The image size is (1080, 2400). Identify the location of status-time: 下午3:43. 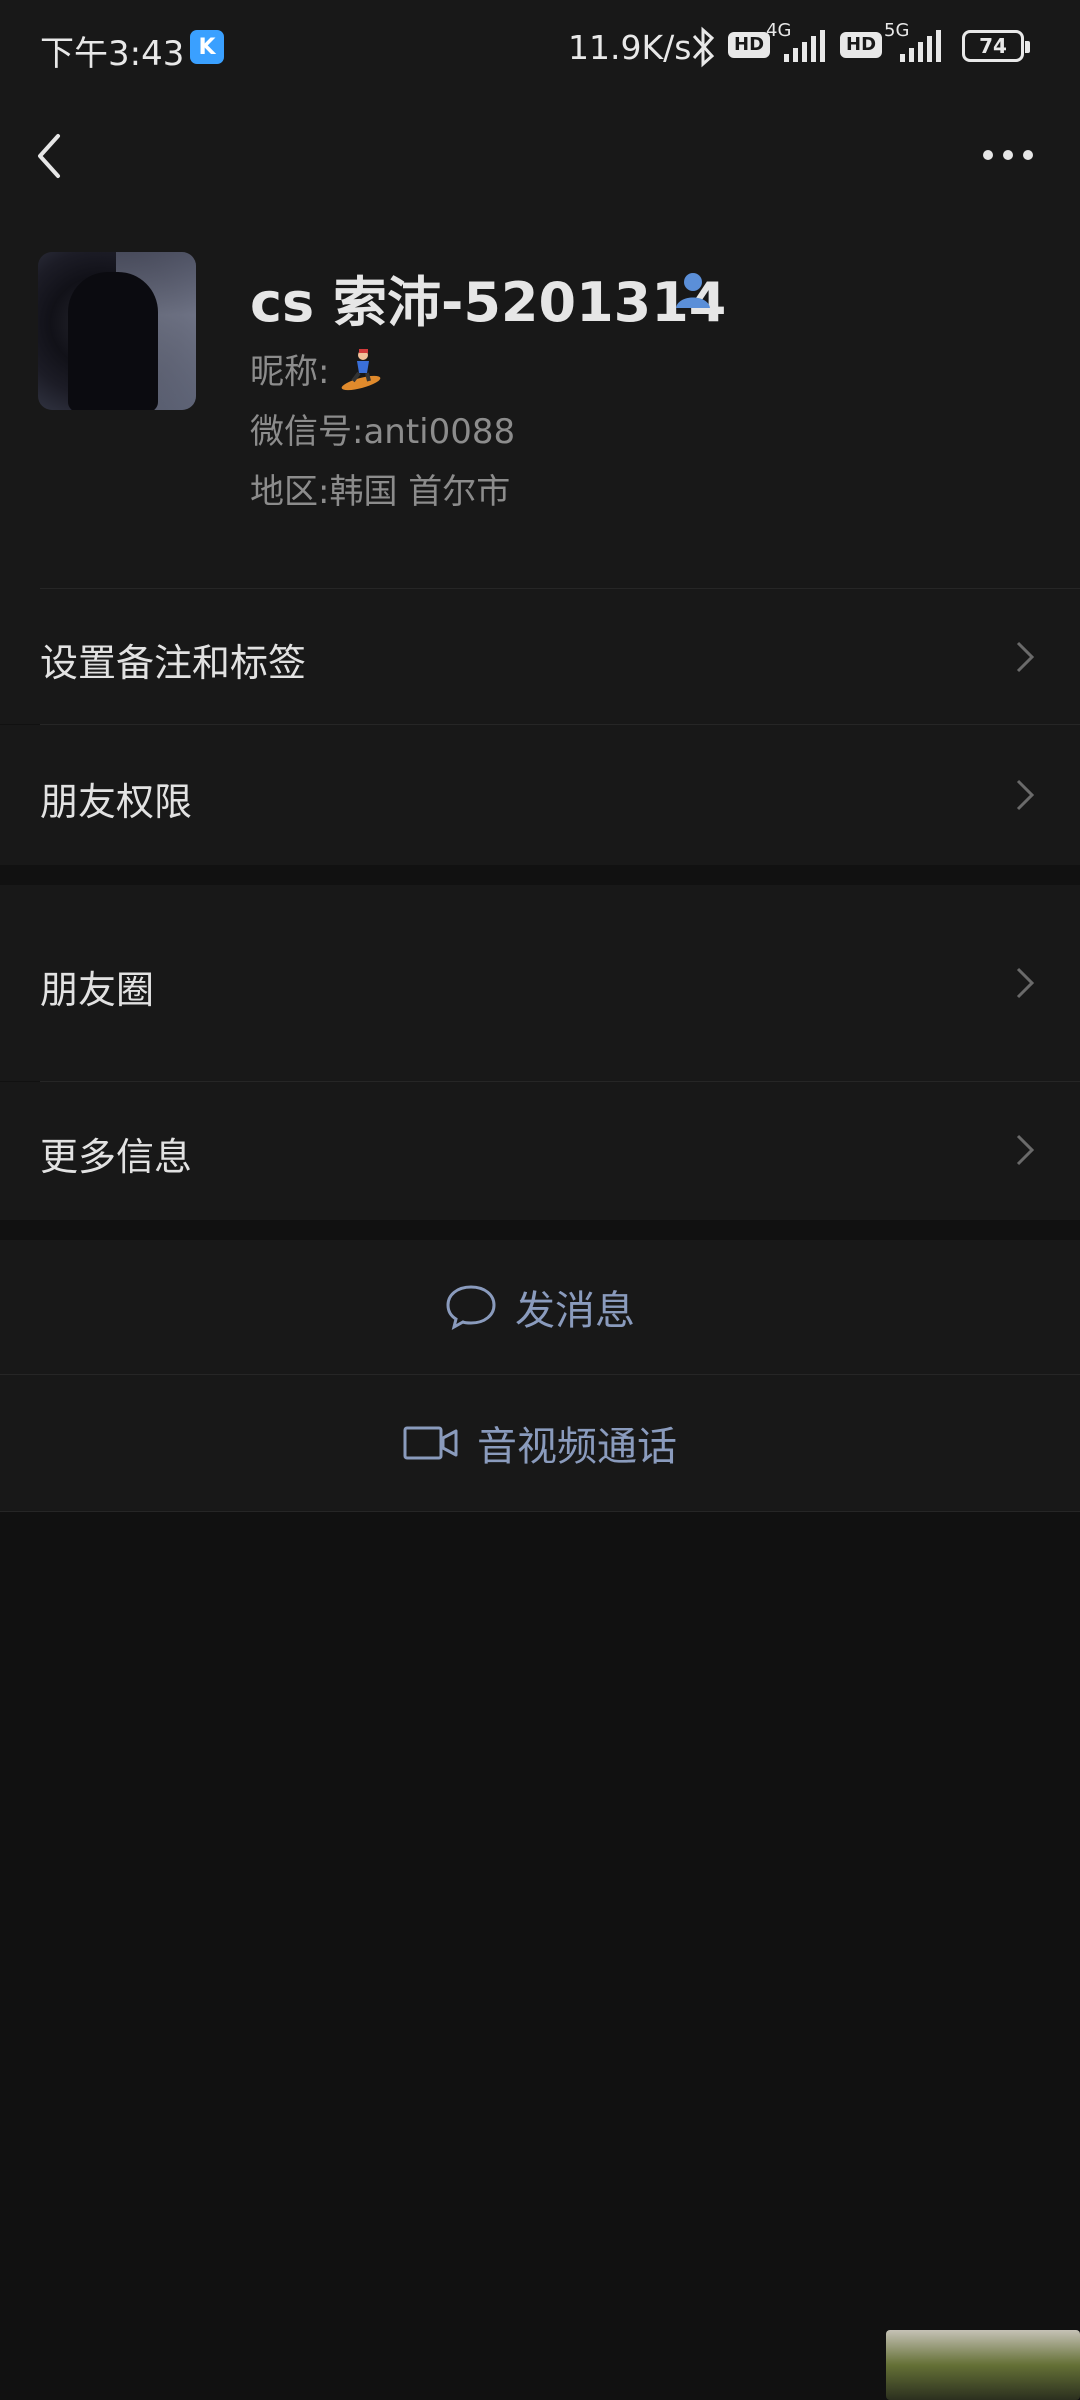
(112, 54).